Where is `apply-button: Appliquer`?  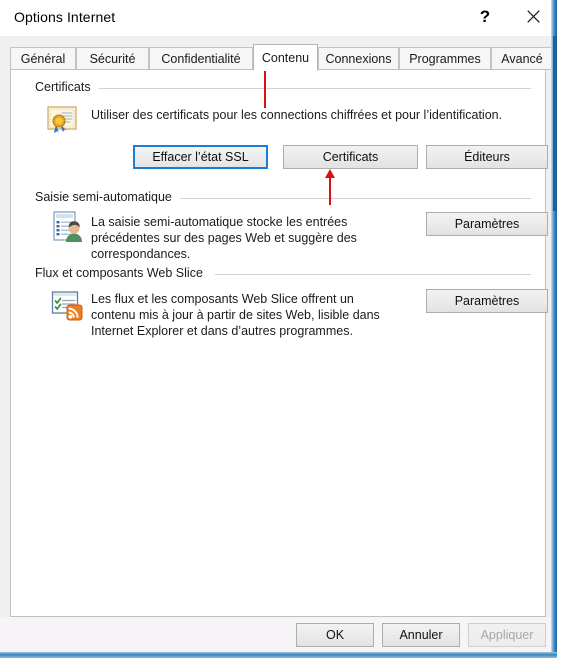 apply-button: Appliquer is located at coordinates (507, 635).